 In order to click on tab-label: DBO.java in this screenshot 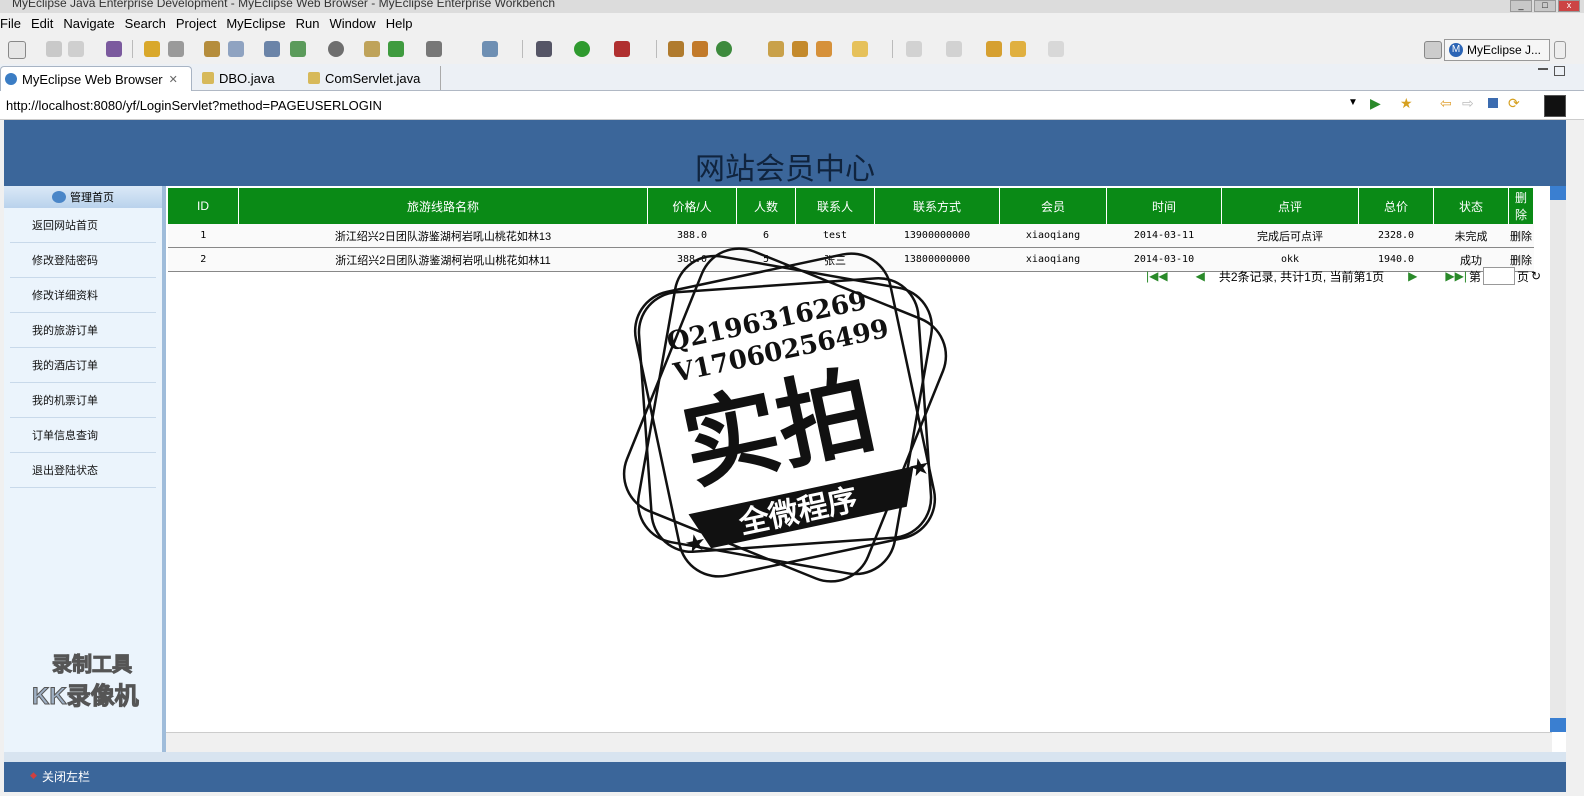, I will do `click(247, 78)`.